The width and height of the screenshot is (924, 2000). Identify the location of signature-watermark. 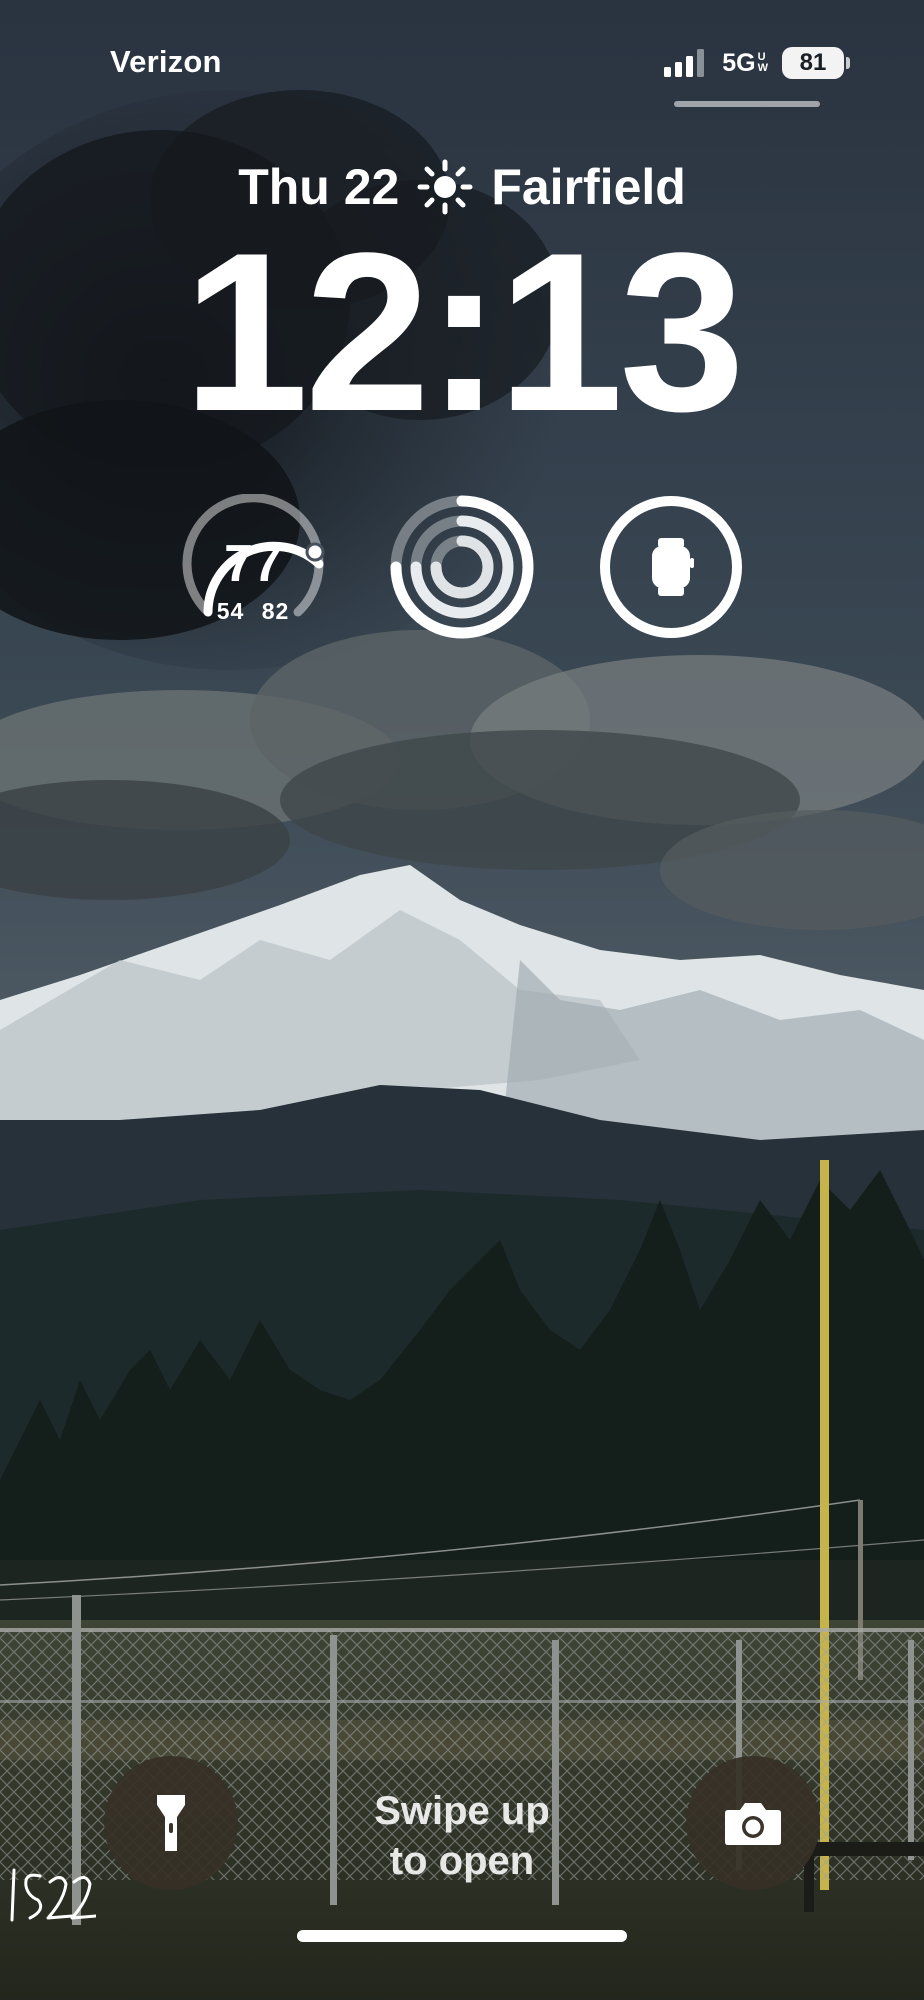
(53, 1895).